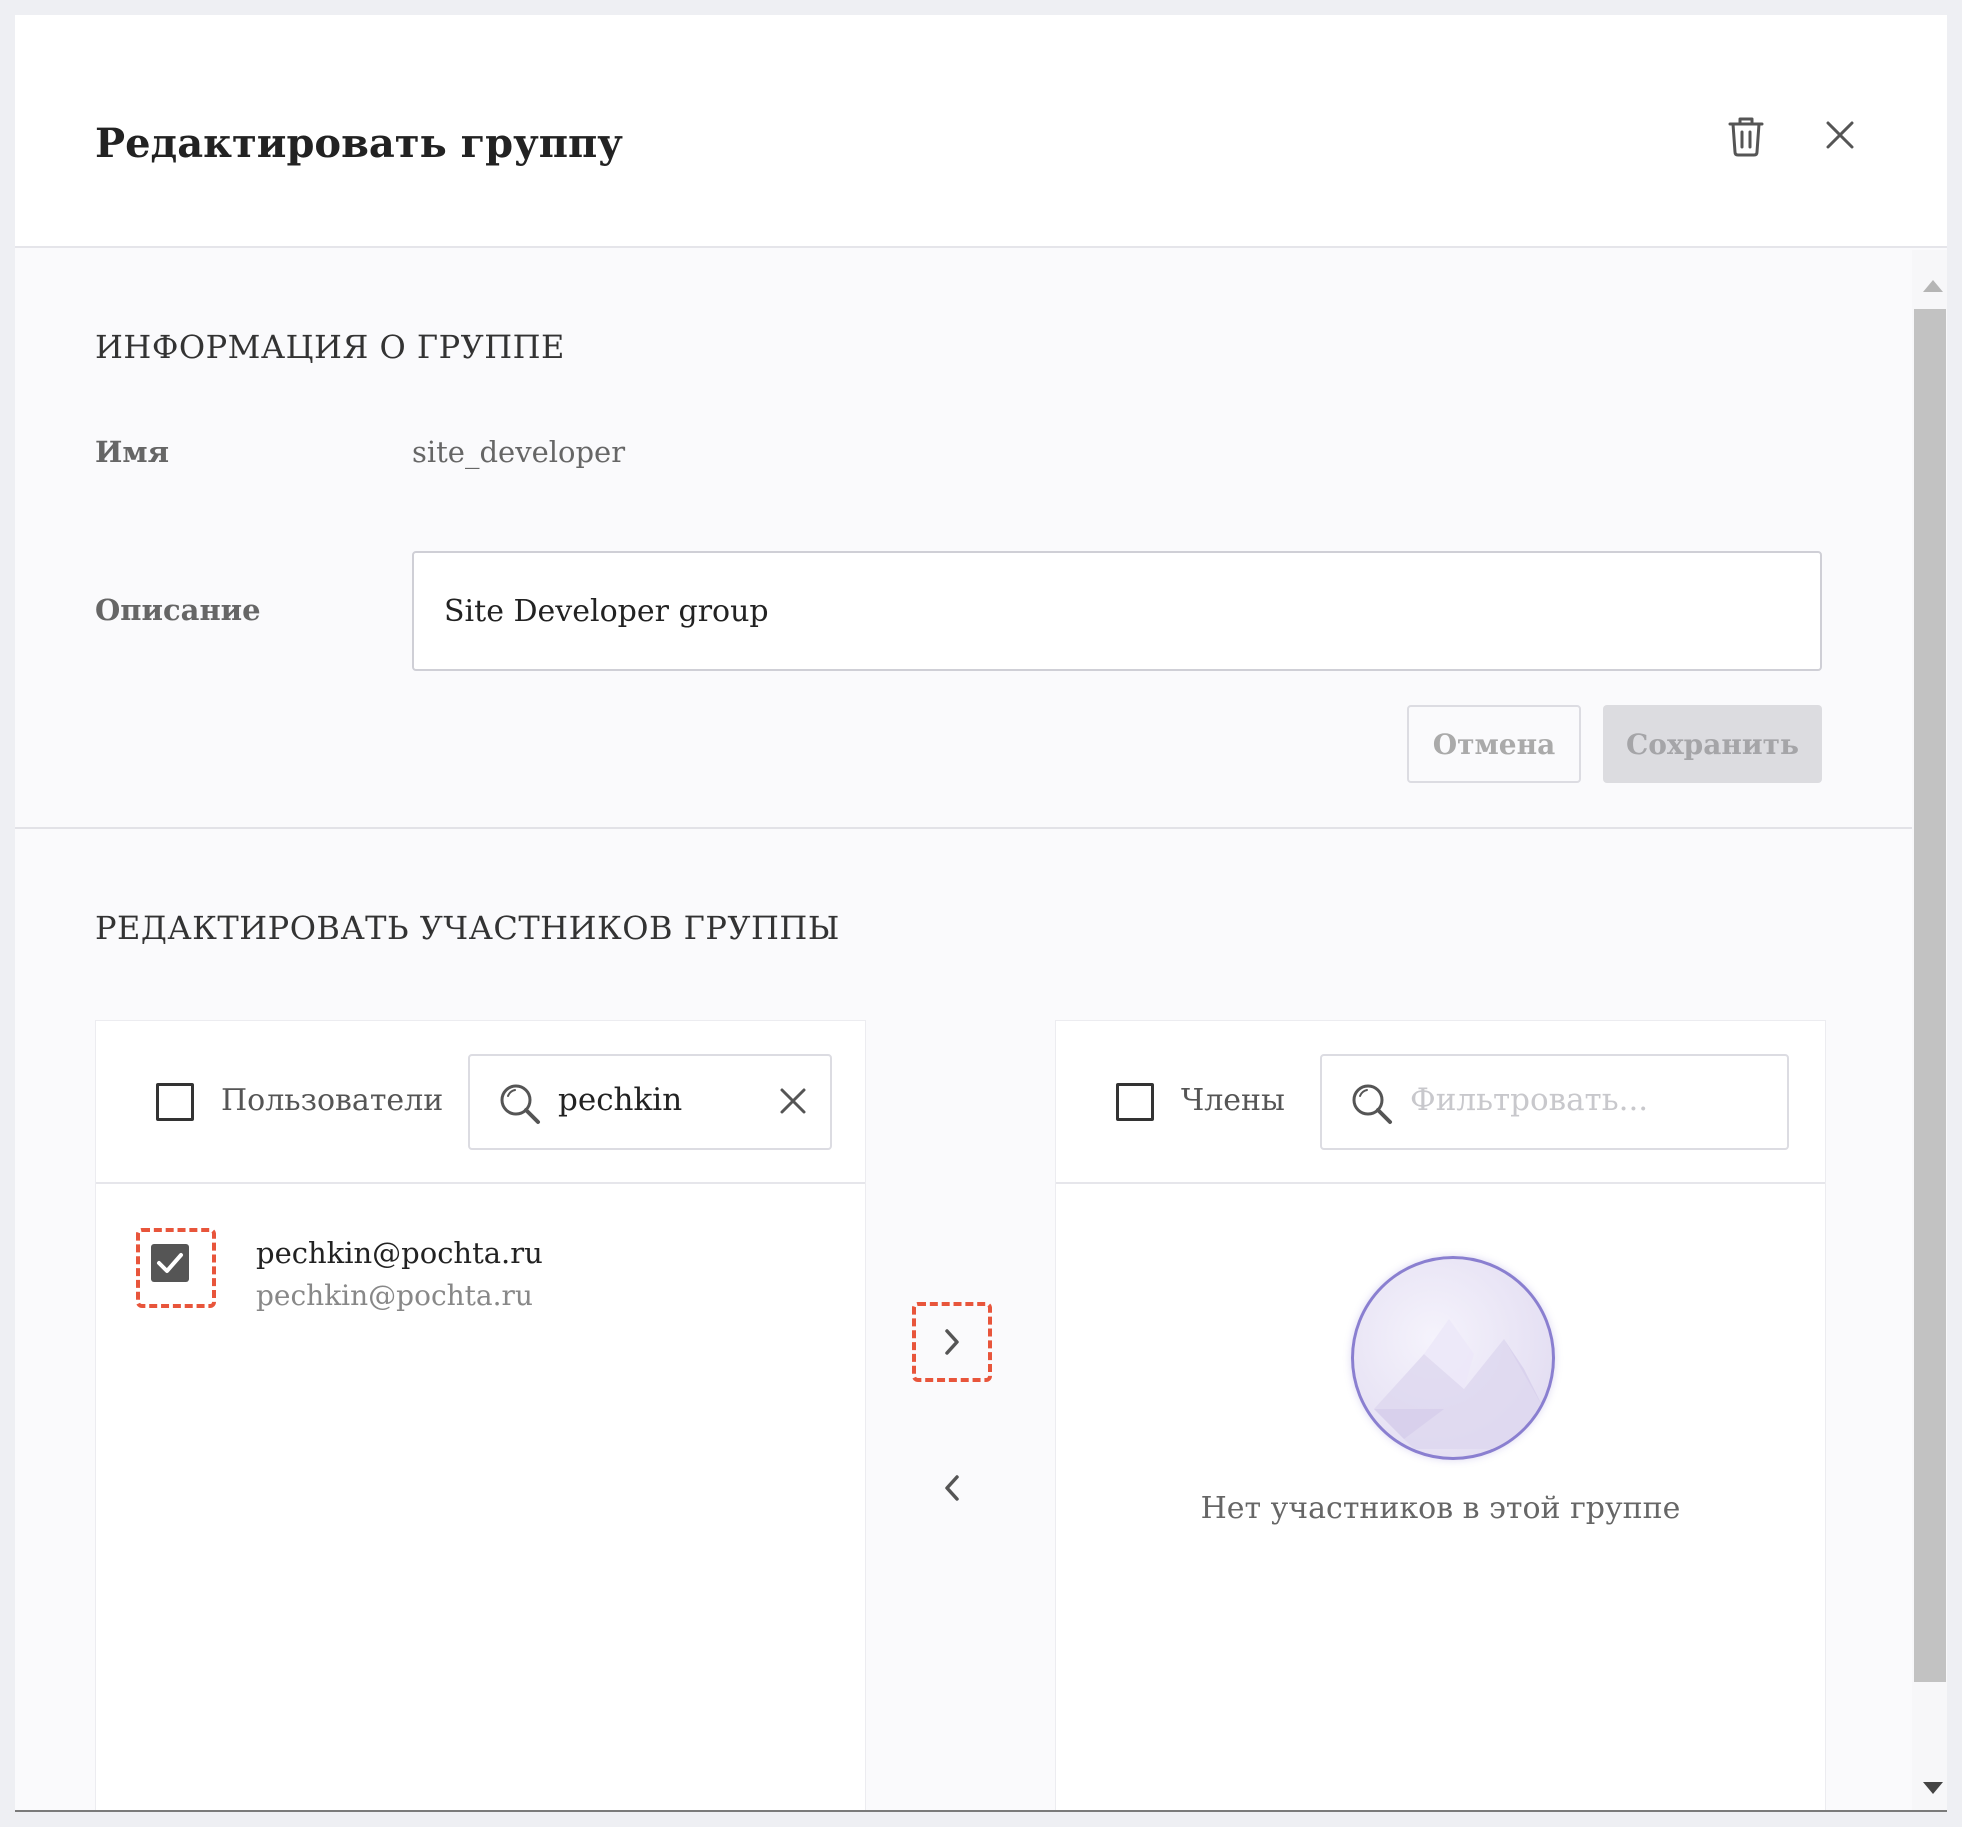 The image size is (1962, 1827). I want to click on description-value: Site Developer group, so click(606, 611).